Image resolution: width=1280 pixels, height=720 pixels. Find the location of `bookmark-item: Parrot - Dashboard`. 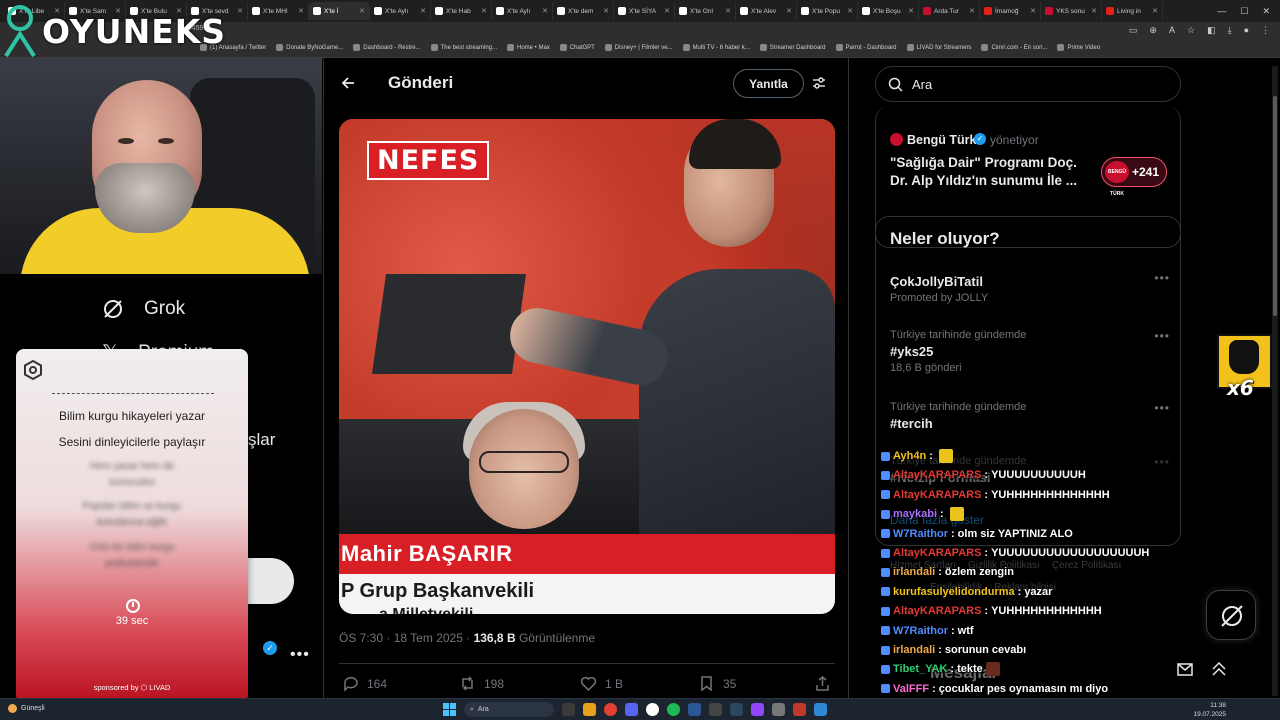

bookmark-item: Parrot - Dashboard is located at coordinates (866, 47).